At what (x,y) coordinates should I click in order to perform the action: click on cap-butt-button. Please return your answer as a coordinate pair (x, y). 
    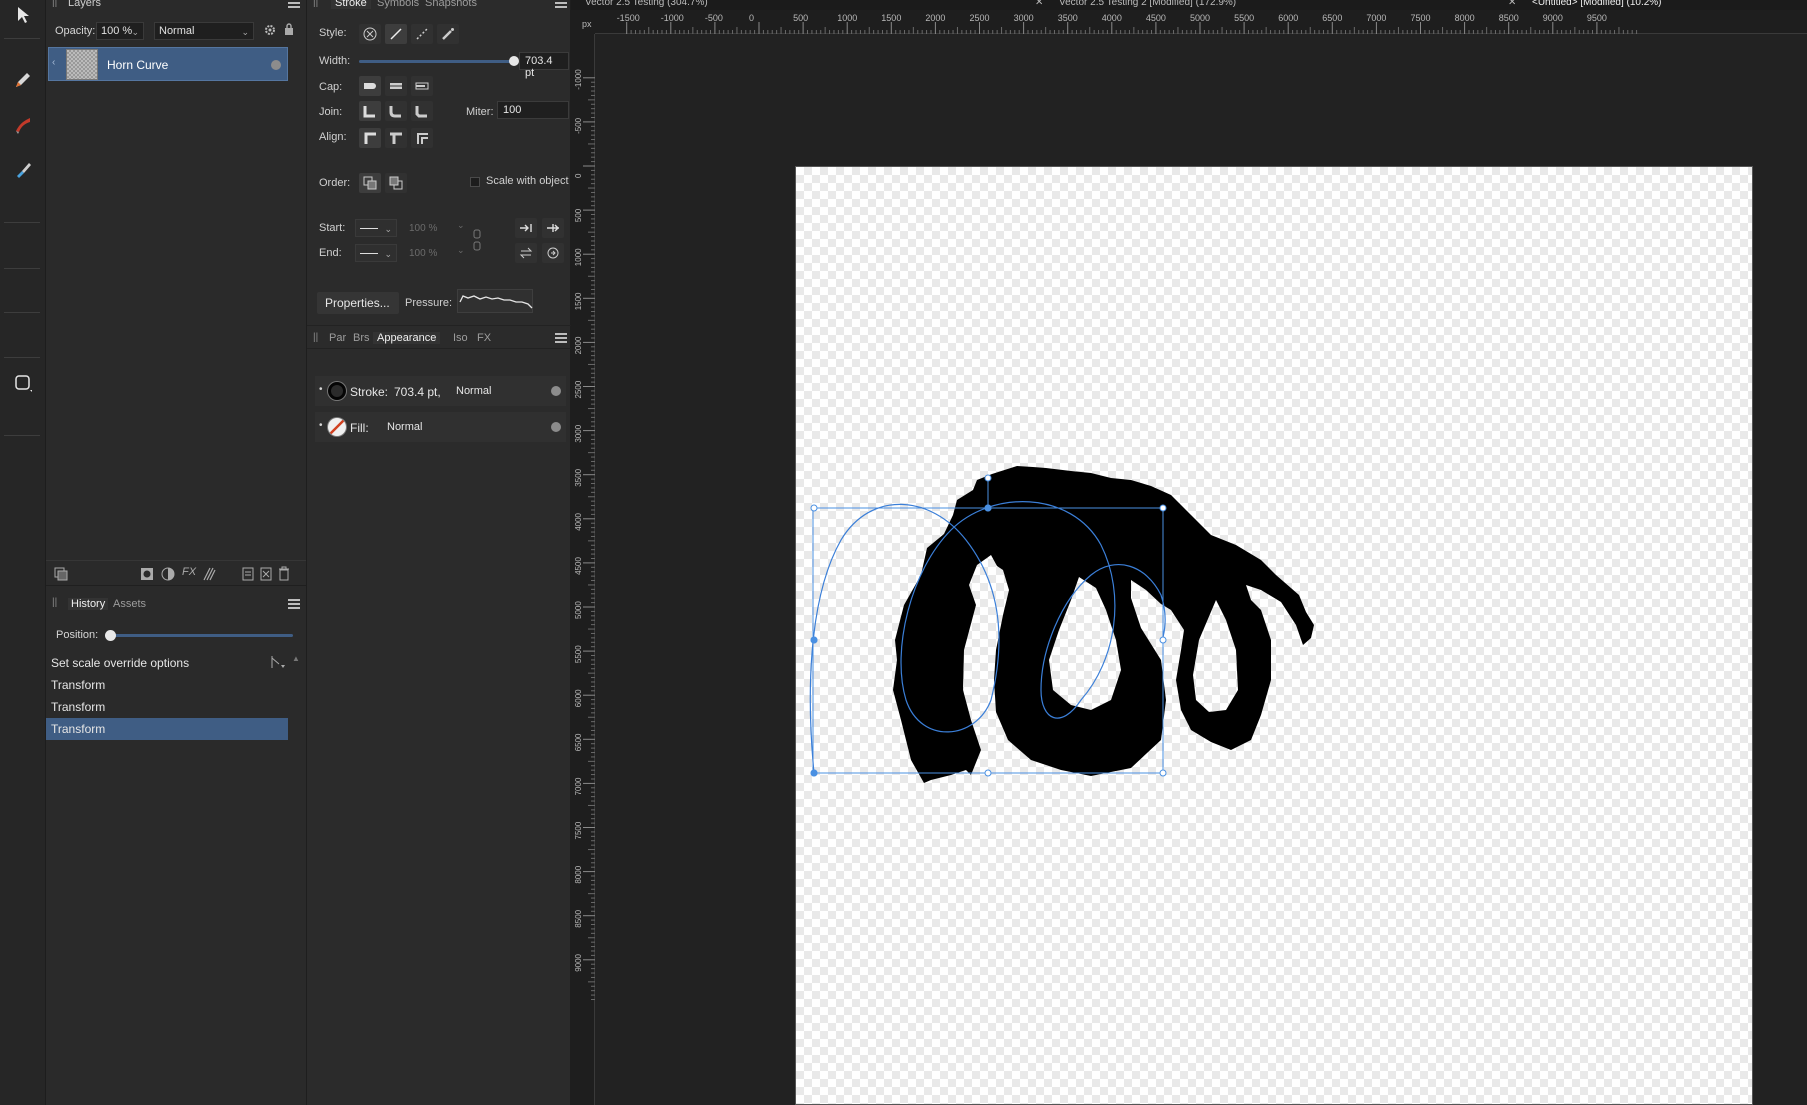
    Looking at the image, I should click on (370, 86).